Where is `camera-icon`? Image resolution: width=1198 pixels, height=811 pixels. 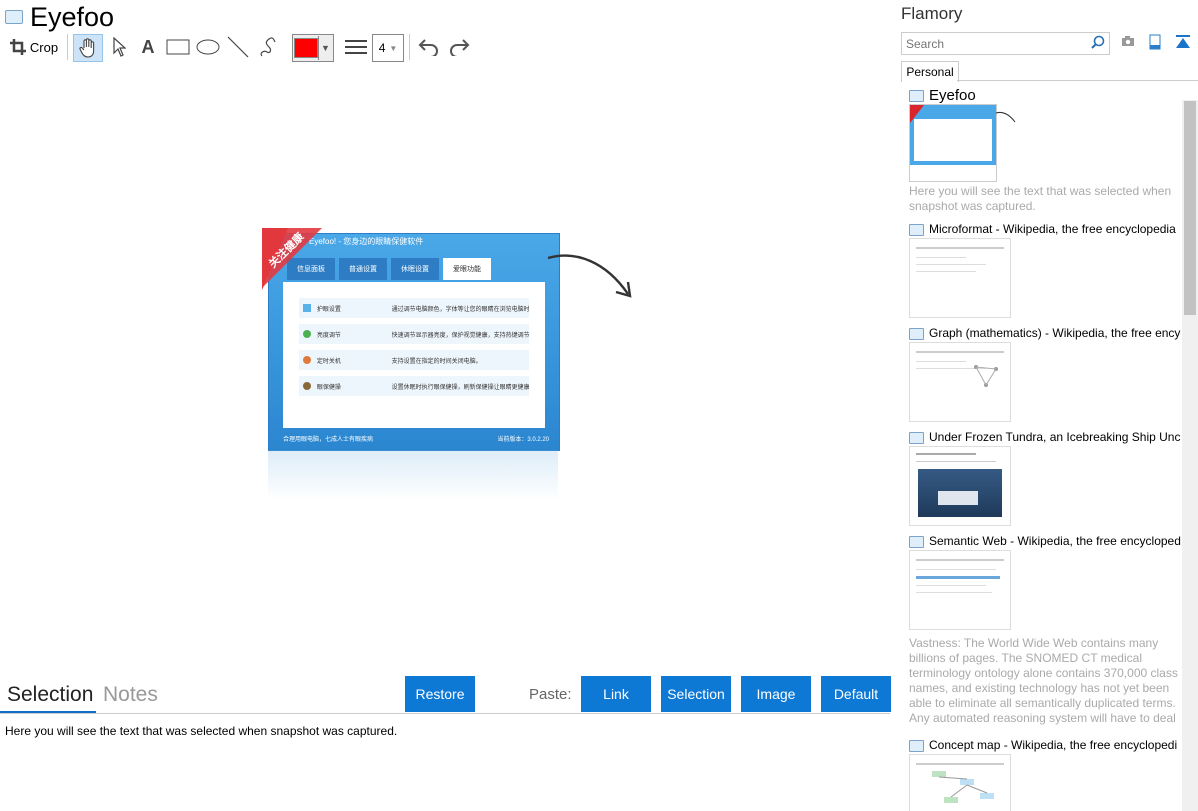
camera-icon is located at coordinates (1128, 41).